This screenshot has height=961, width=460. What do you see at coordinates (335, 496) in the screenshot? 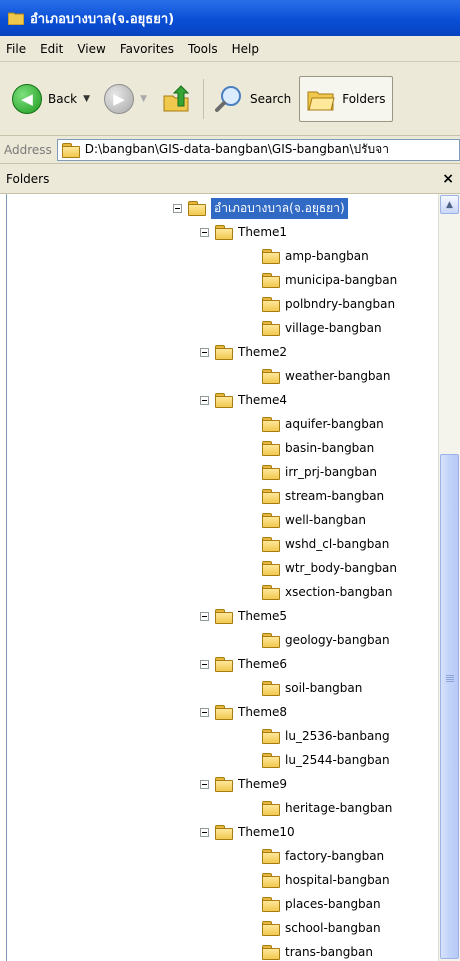
I see `tree-item-label: stream-bangban` at bounding box center [335, 496].